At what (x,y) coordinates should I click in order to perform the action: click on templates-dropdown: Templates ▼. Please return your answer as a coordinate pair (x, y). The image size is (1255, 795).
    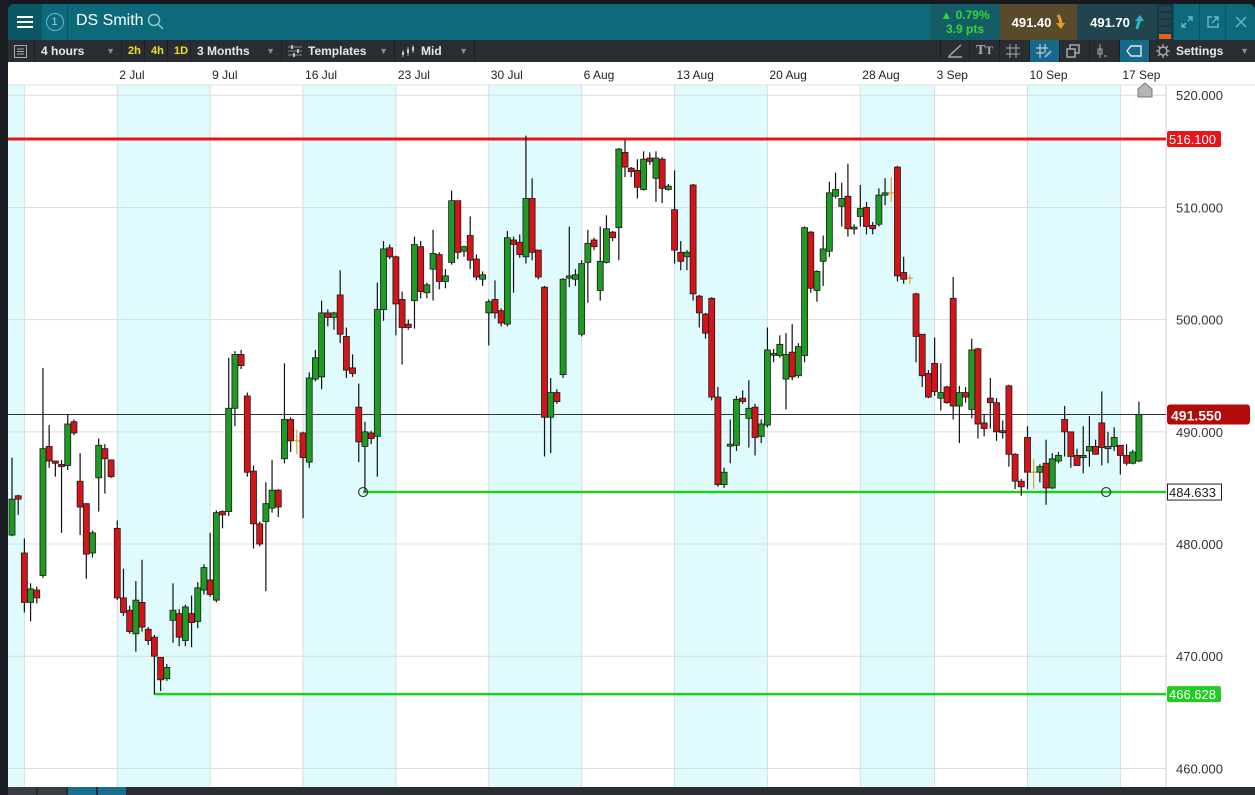
    Looking at the image, I should click on (338, 51).